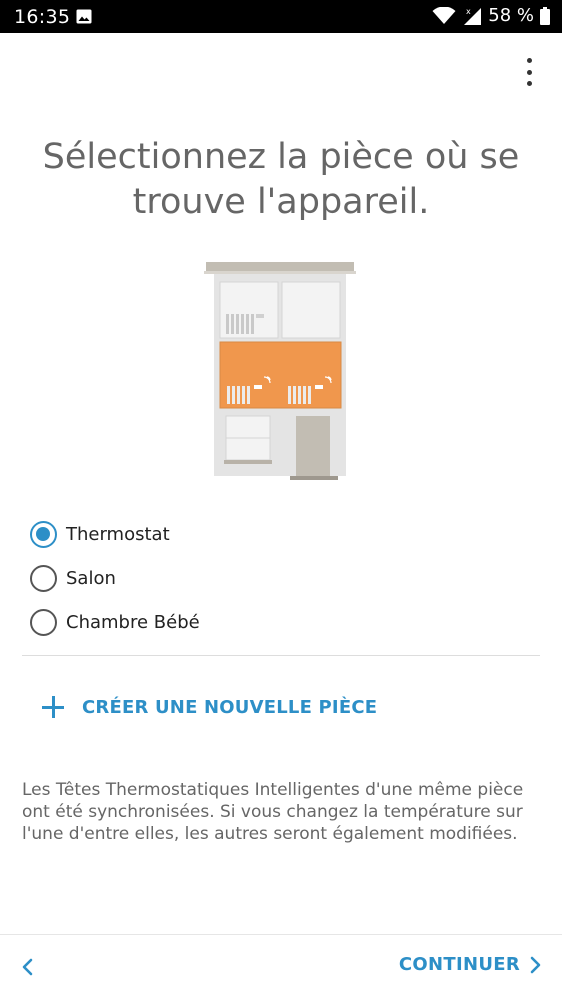  I want to click on continue-button: CONTINUER, so click(470, 964).